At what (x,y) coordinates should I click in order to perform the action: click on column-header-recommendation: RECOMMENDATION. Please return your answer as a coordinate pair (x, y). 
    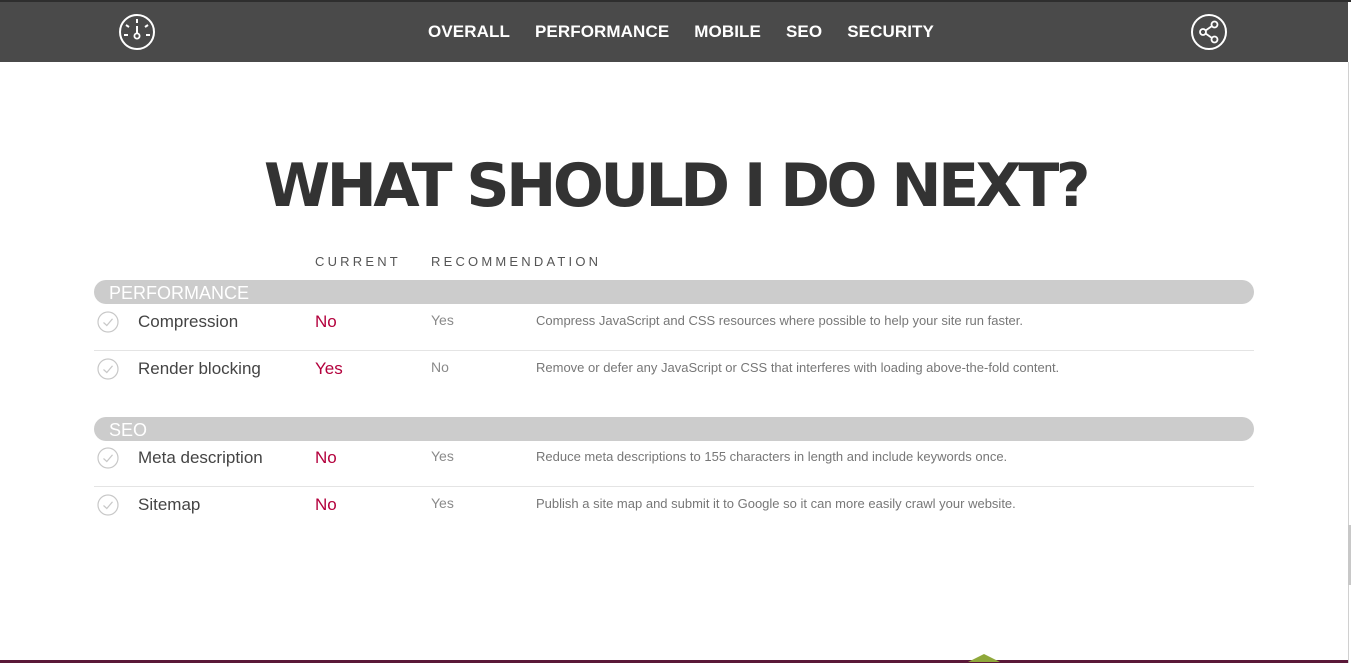
    Looking at the image, I should click on (516, 261).